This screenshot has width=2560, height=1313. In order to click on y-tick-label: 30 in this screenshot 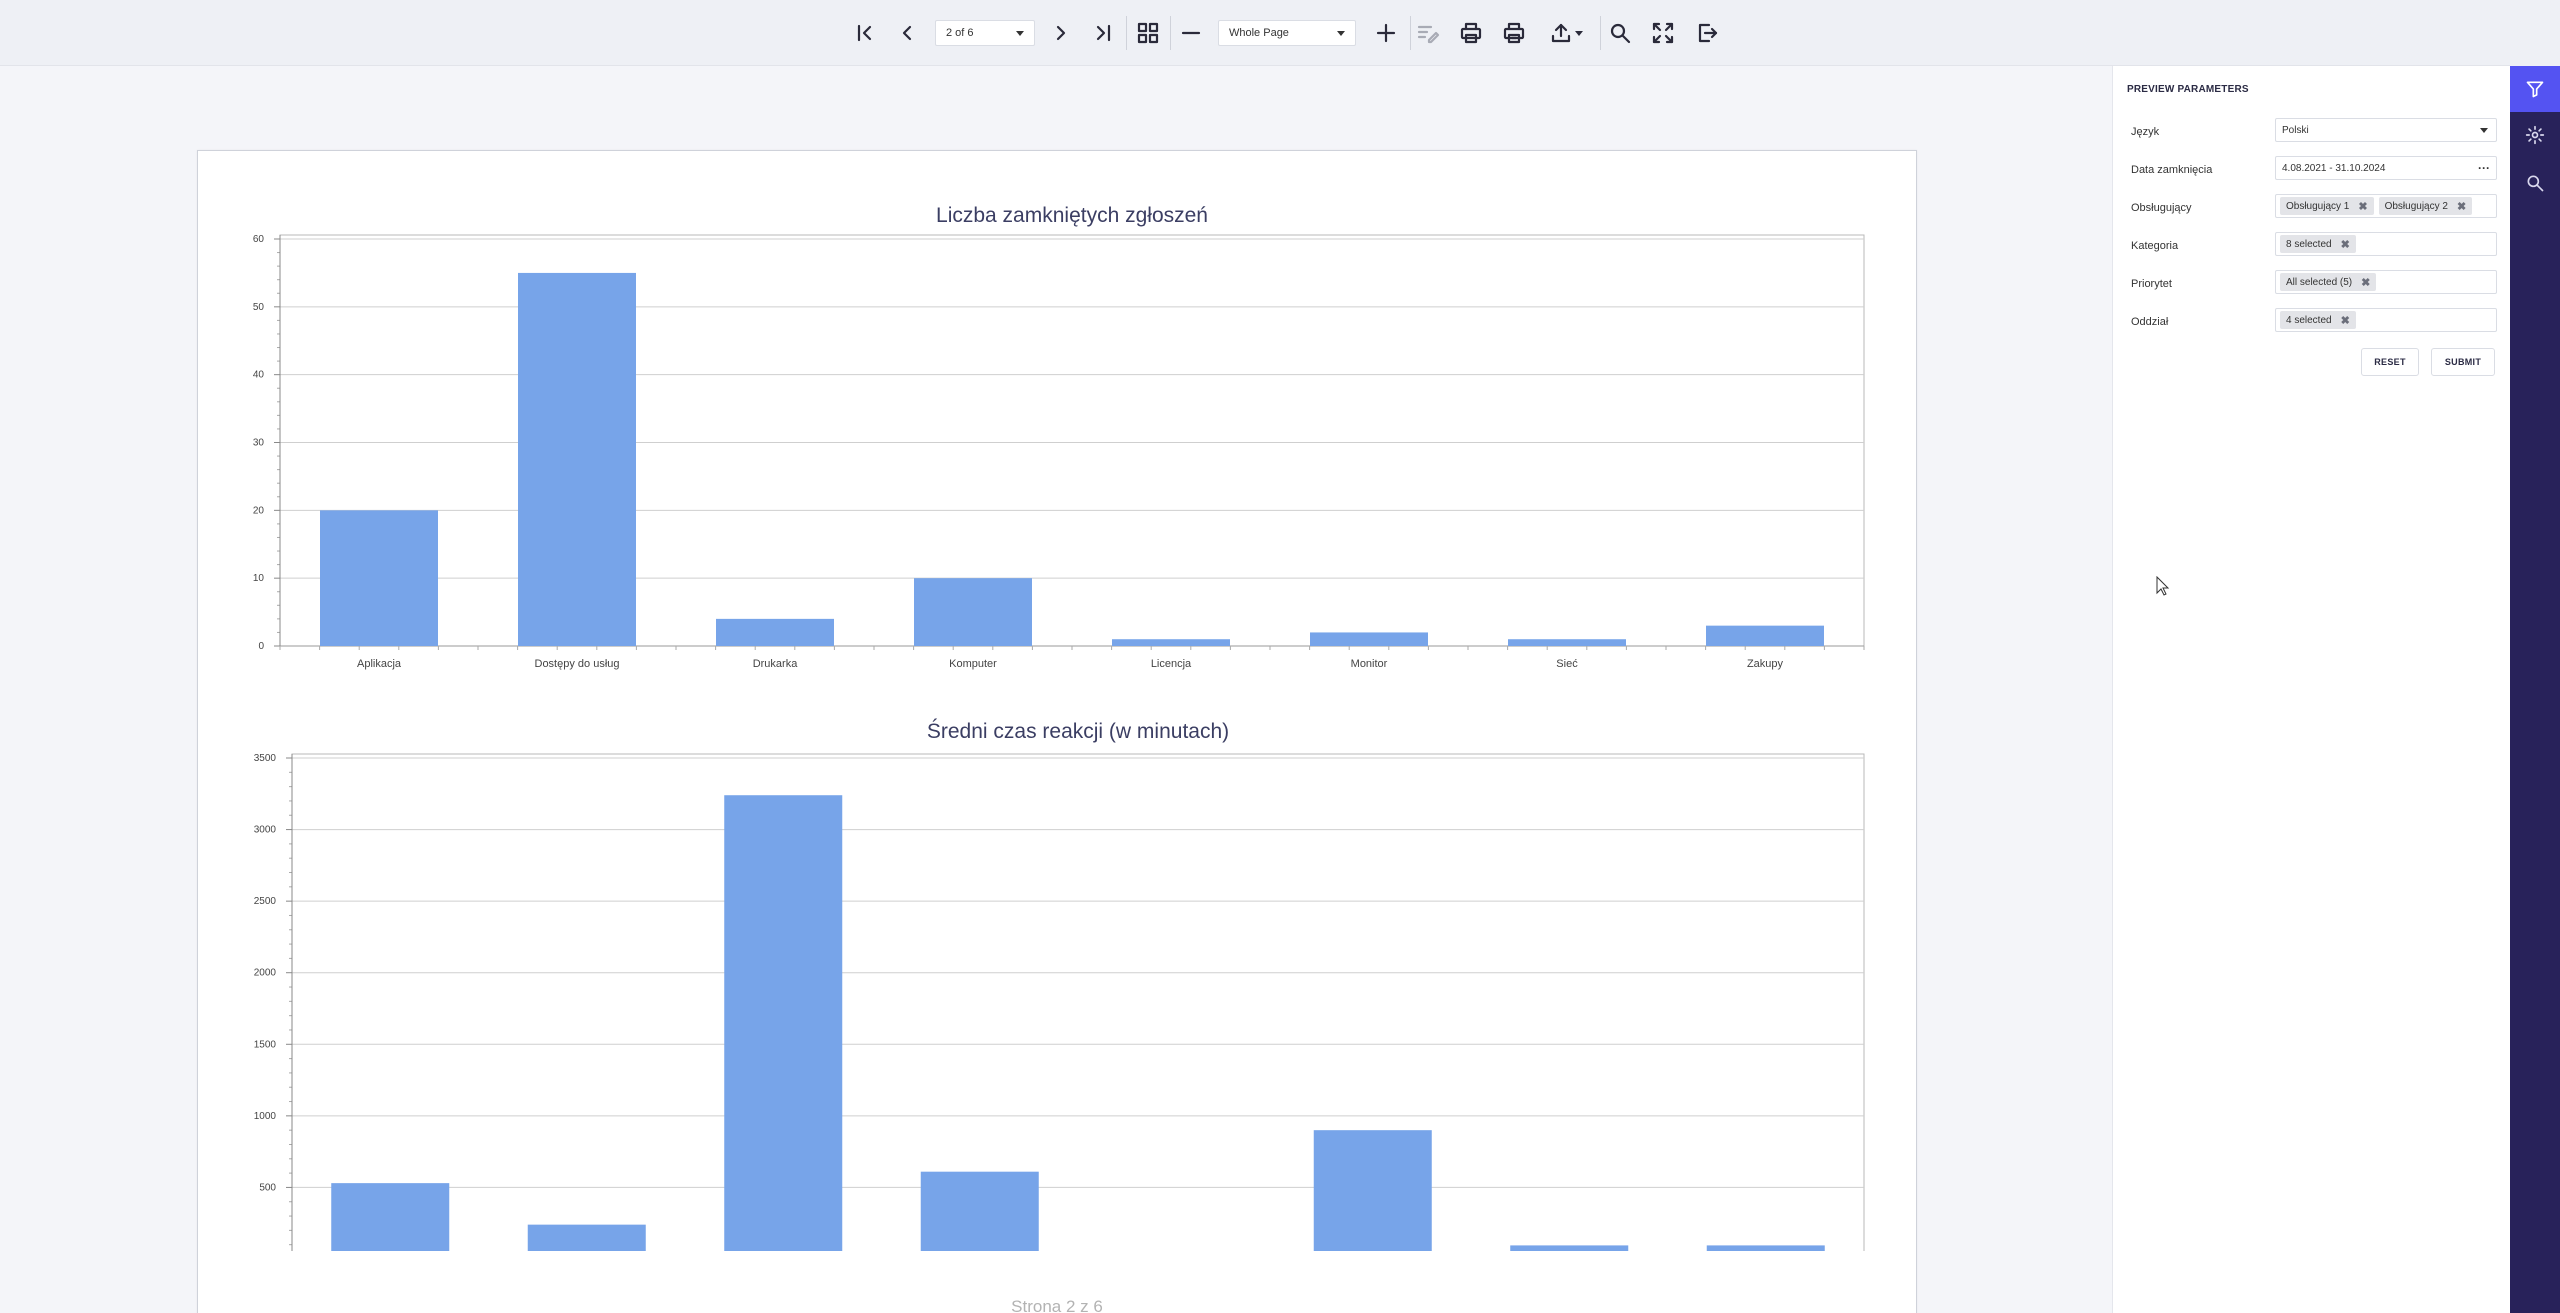, I will do `click(259, 443)`.